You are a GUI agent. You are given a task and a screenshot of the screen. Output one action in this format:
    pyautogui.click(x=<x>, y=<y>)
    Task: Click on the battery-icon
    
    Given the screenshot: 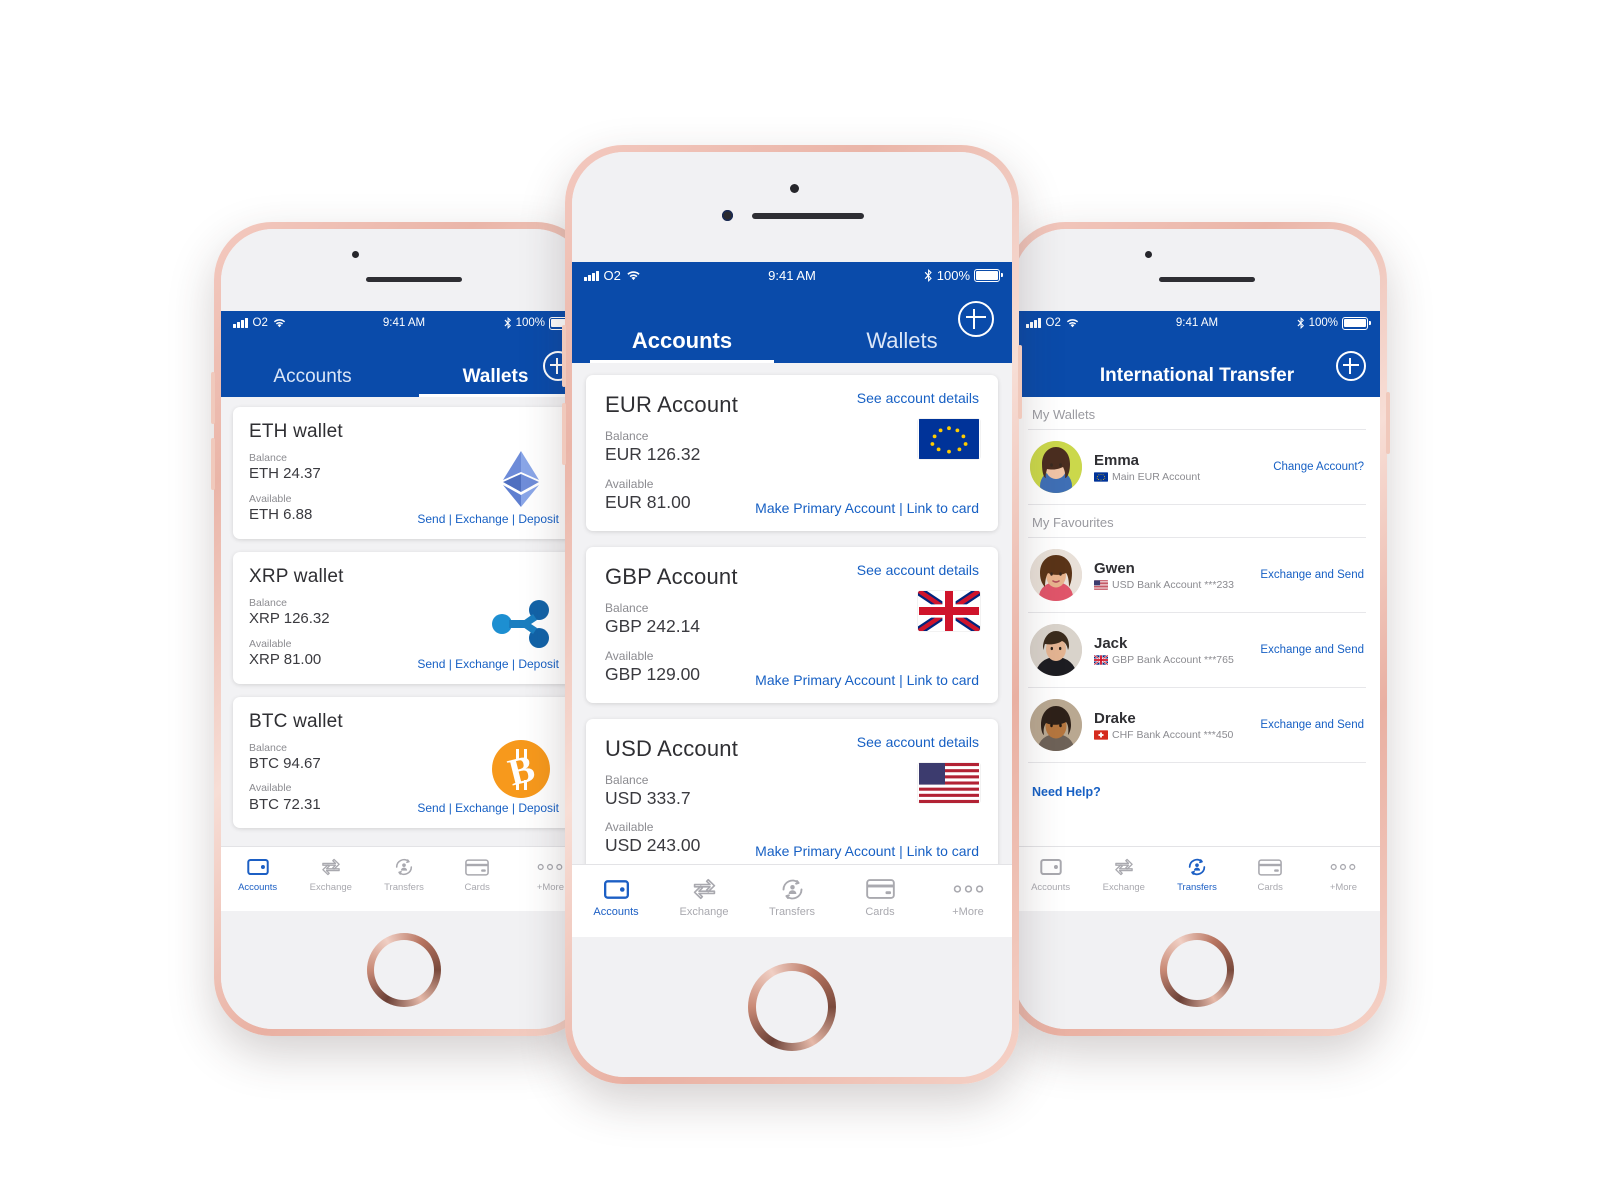 What is the action you would take?
    pyautogui.click(x=988, y=275)
    